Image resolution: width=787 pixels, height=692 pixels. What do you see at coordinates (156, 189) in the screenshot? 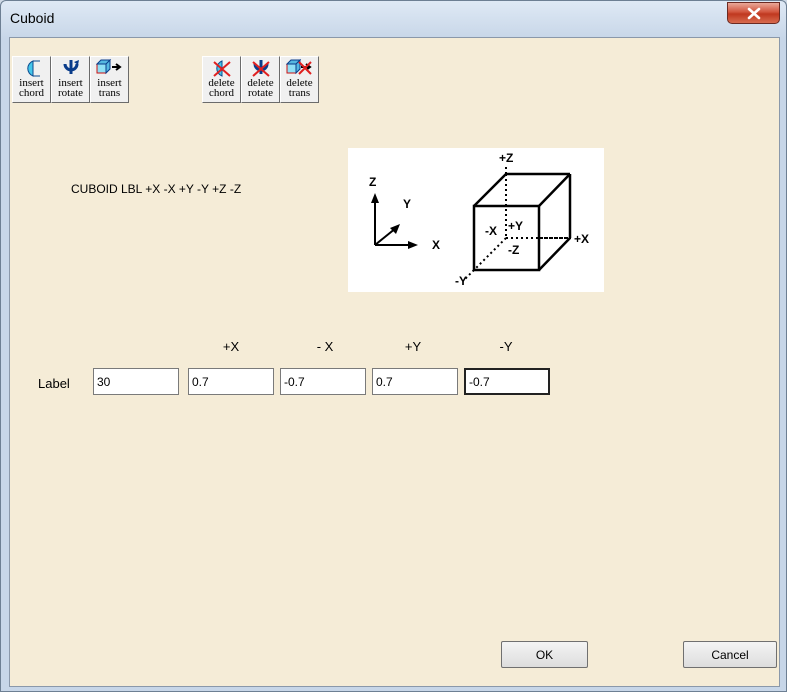
I see `command-syntax: CUBOID LBL +X -X +Y -Y +Z -Z` at bounding box center [156, 189].